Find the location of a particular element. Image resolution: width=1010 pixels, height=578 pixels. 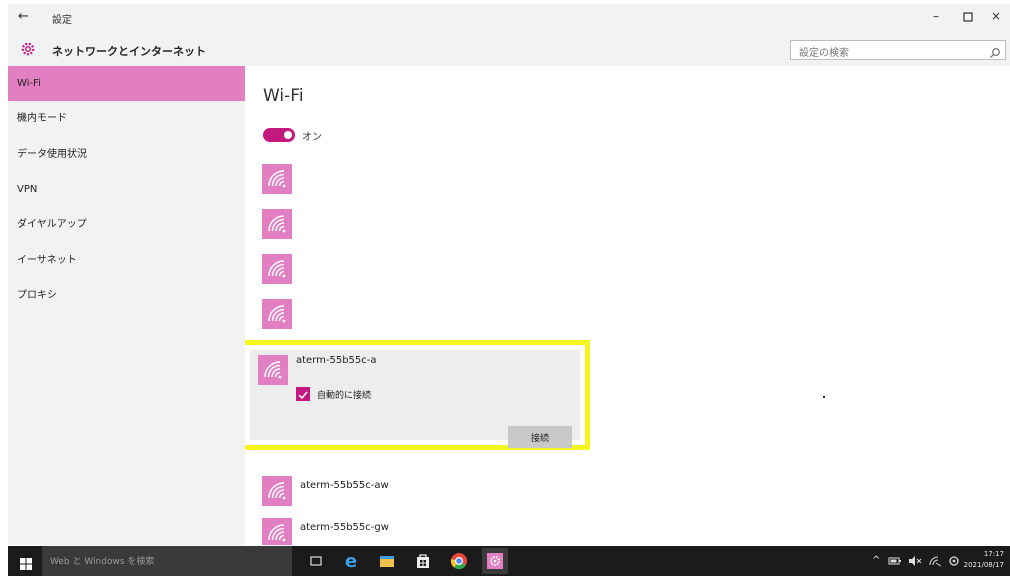

auto-connect-label: 自動的に接続 is located at coordinates (344, 396).